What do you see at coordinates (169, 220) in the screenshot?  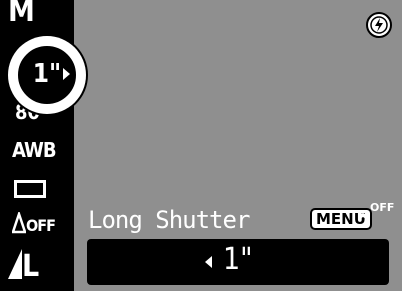 I see `setting-caption: Long Shutter` at bounding box center [169, 220].